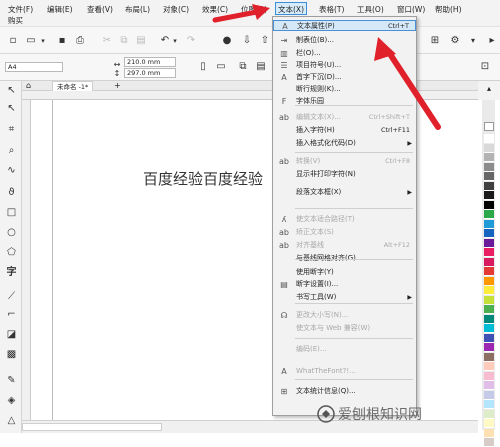  Describe the element at coordinates (326, 67) in the screenshot. I see `annotation-arrows` at that location.